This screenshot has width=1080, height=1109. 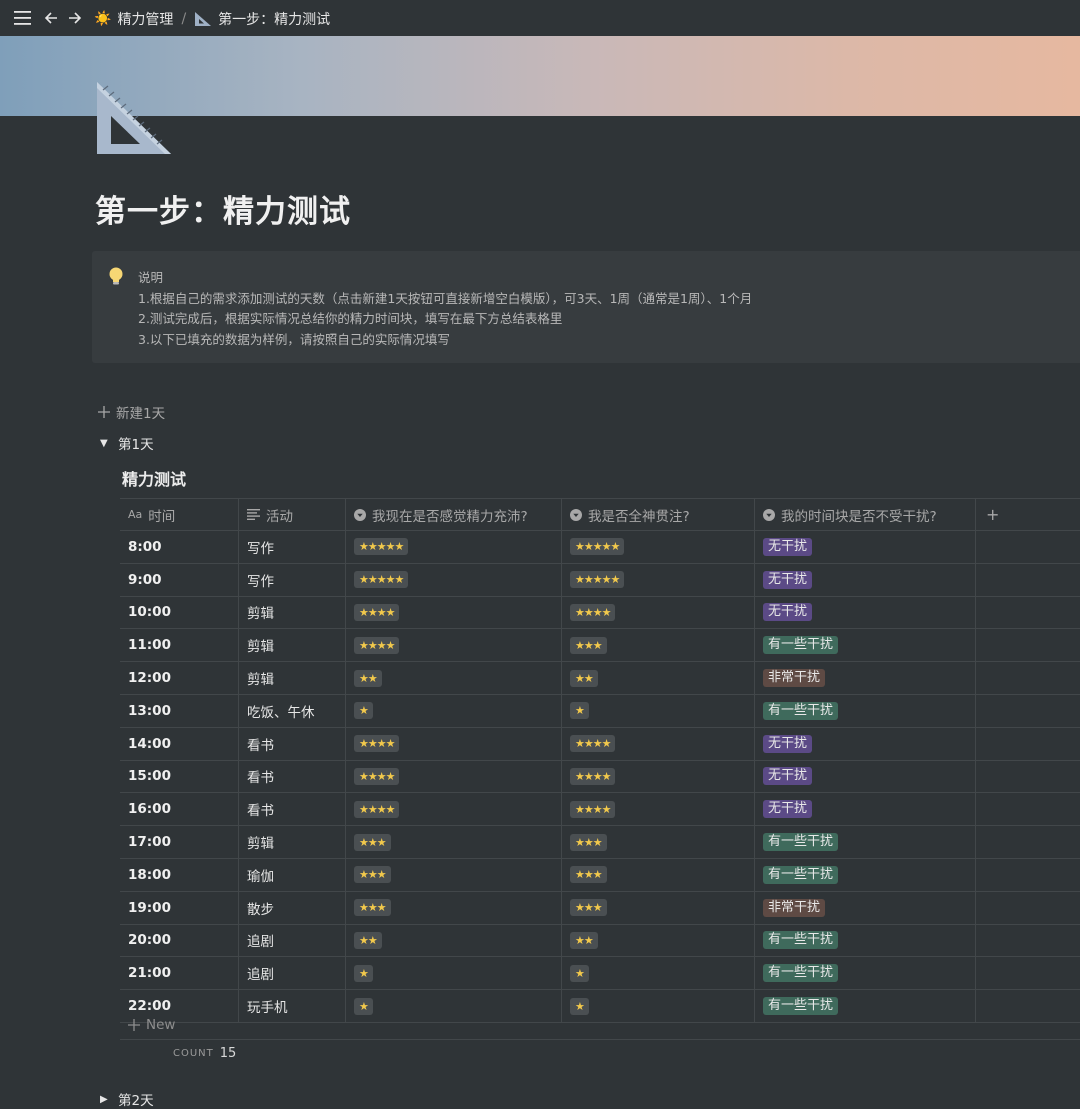 What do you see at coordinates (292, 710) in the screenshot?
I see `activity-cell: 吃饭、午休` at bounding box center [292, 710].